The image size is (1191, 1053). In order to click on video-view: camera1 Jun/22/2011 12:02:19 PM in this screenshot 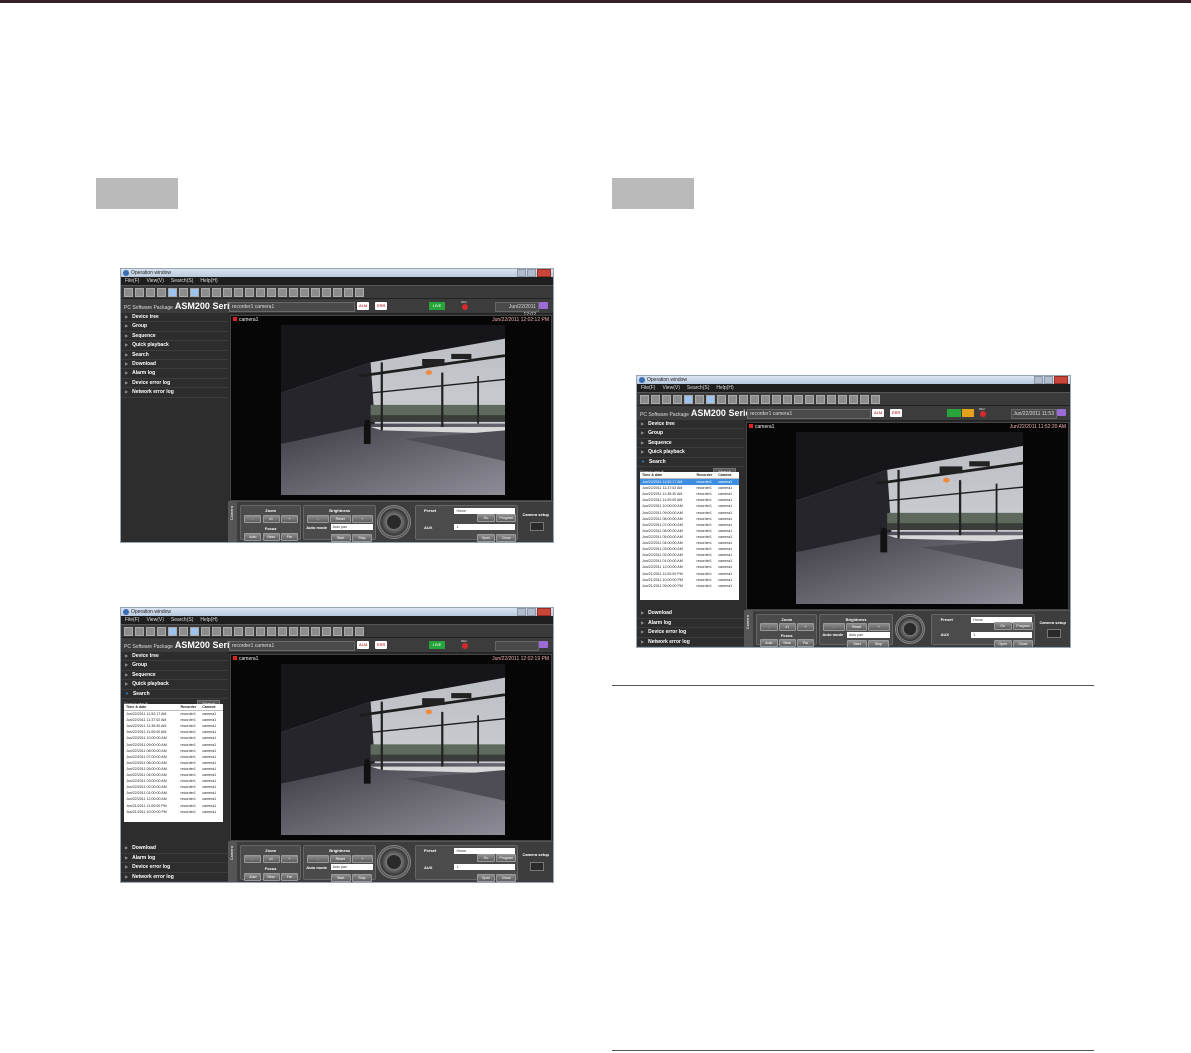, I will do `click(391, 747)`.